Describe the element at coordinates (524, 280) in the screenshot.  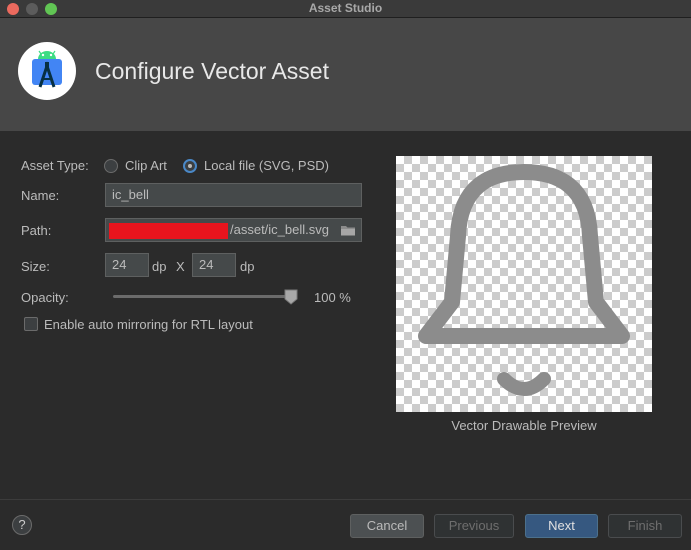
I see `bell-icon` at that location.